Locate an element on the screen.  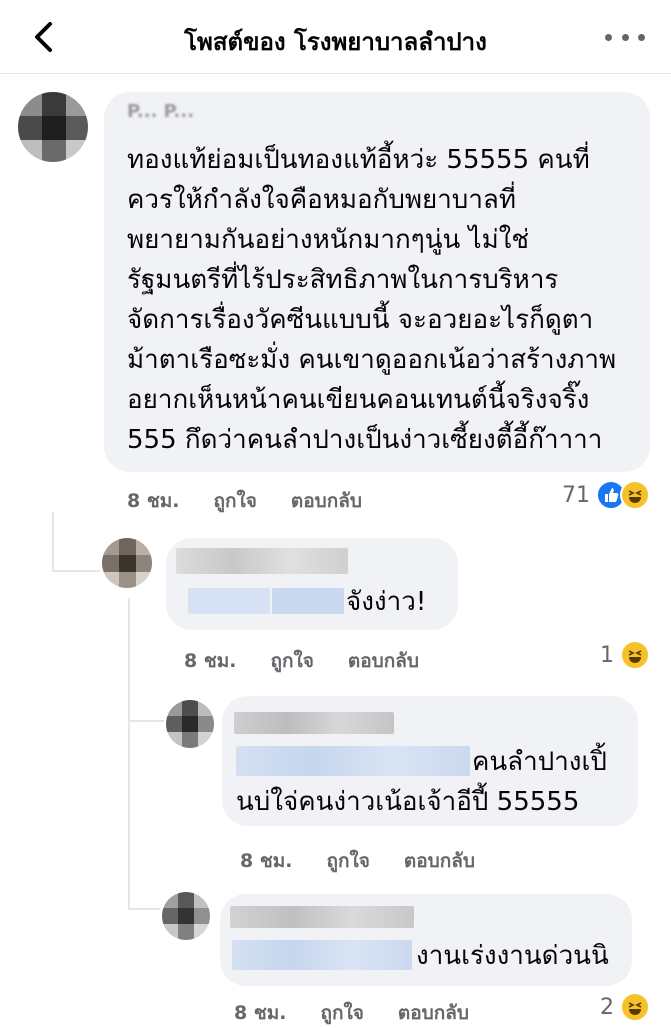
reaction-summary: 2 is located at coordinates (625, 1007).